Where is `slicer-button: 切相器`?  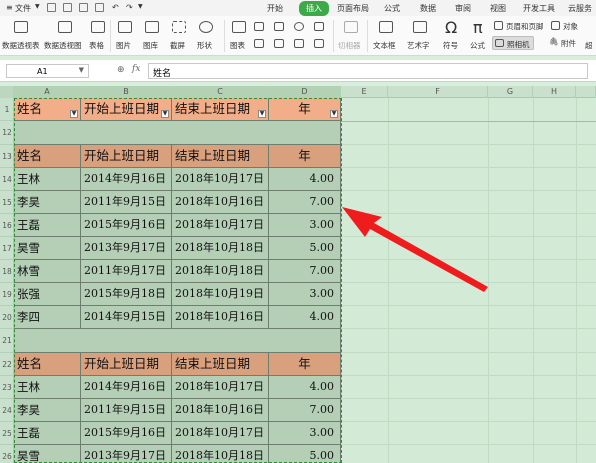 slicer-button: 切相器 is located at coordinates (351, 36).